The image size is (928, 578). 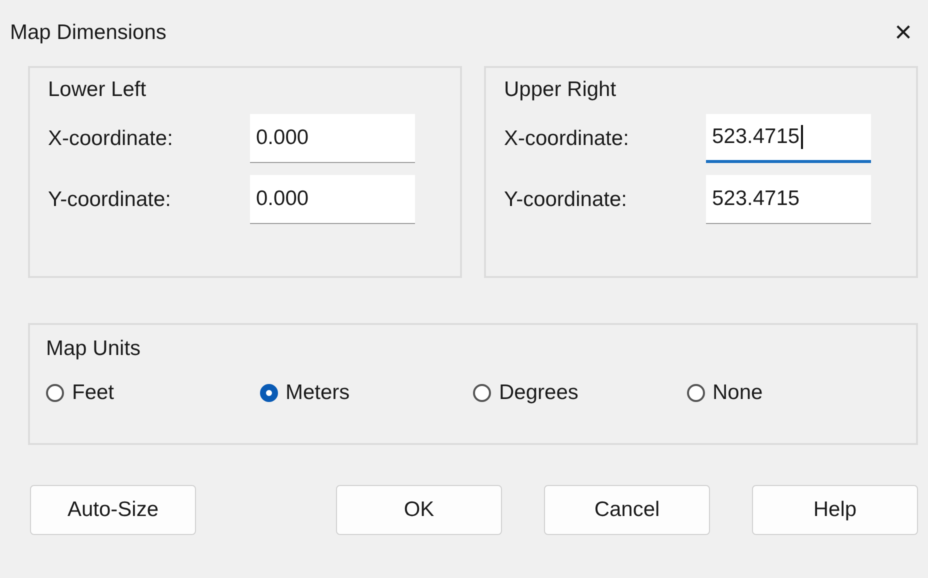 What do you see at coordinates (903, 33) in the screenshot?
I see `close-button: ×` at bounding box center [903, 33].